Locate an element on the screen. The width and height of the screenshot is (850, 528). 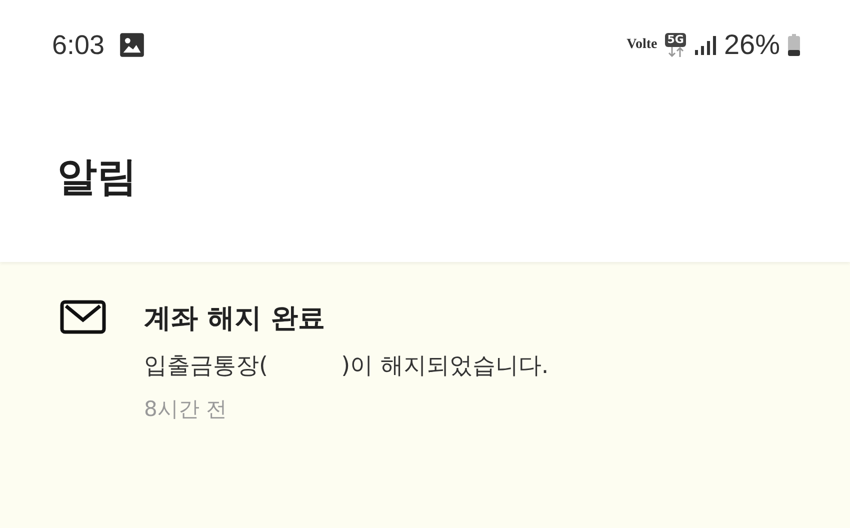
volte-indicator: Volte is located at coordinates (642, 45).